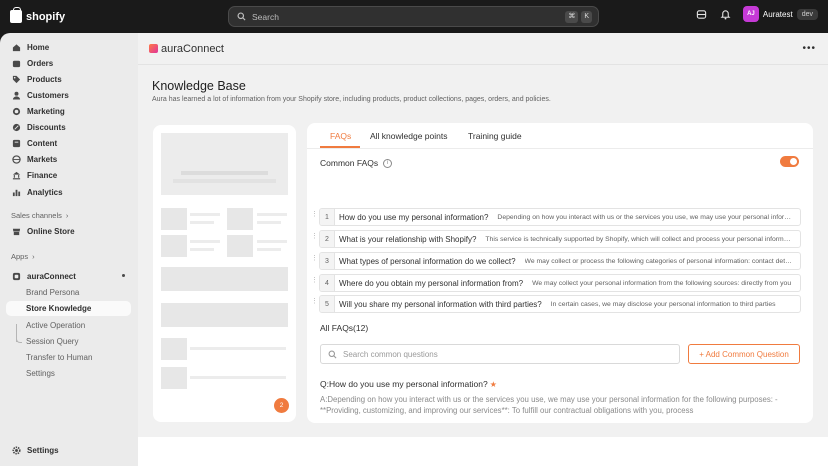 Image resolution: width=828 pixels, height=466 pixels. What do you see at coordinates (495, 136) in the screenshot?
I see `tab-training-guide: Training guide` at bounding box center [495, 136].